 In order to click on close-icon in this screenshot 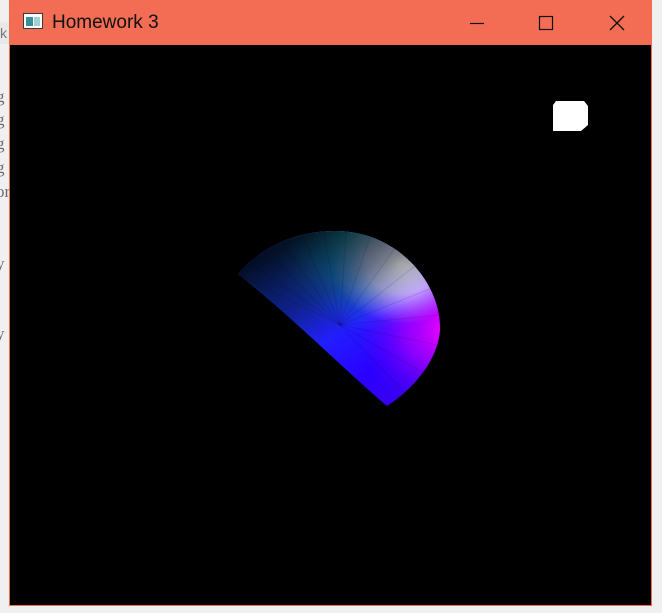, I will do `click(617, 23)`.